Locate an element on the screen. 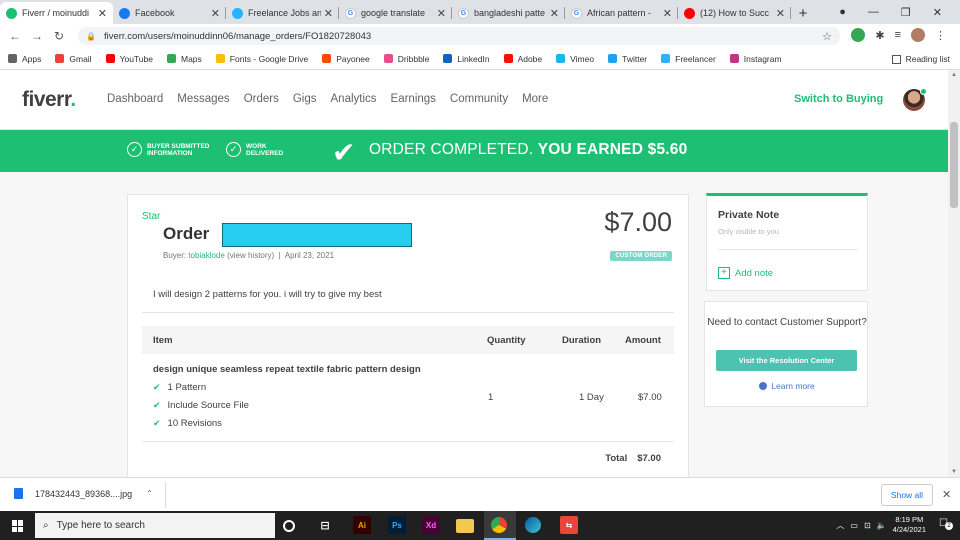 Image resolution: width=960 pixels, height=540 pixels. bookmark-item: LinkedIn is located at coordinates (466, 59).